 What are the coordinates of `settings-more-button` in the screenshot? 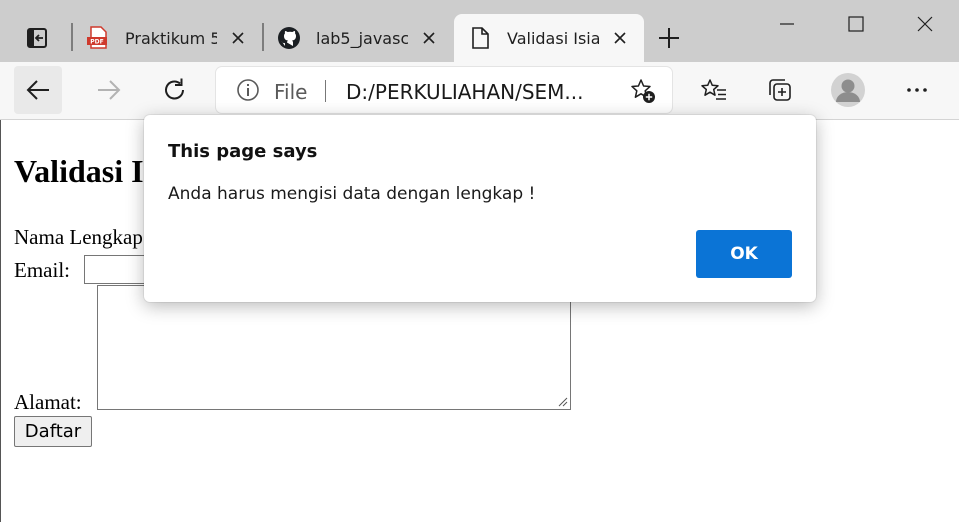 It's located at (917, 90).